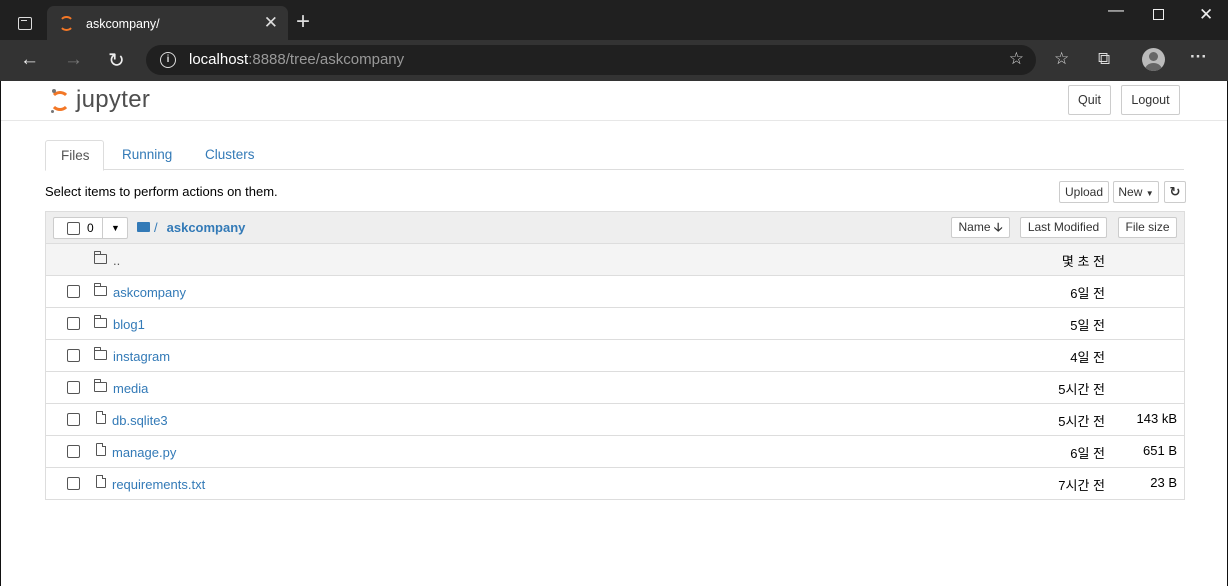 The width and height of the screenshot is (1228, 586). Describe the element at coordinates (206, 227) in the screenshot. I see `breadcrumb-current: askcompany` at that location.